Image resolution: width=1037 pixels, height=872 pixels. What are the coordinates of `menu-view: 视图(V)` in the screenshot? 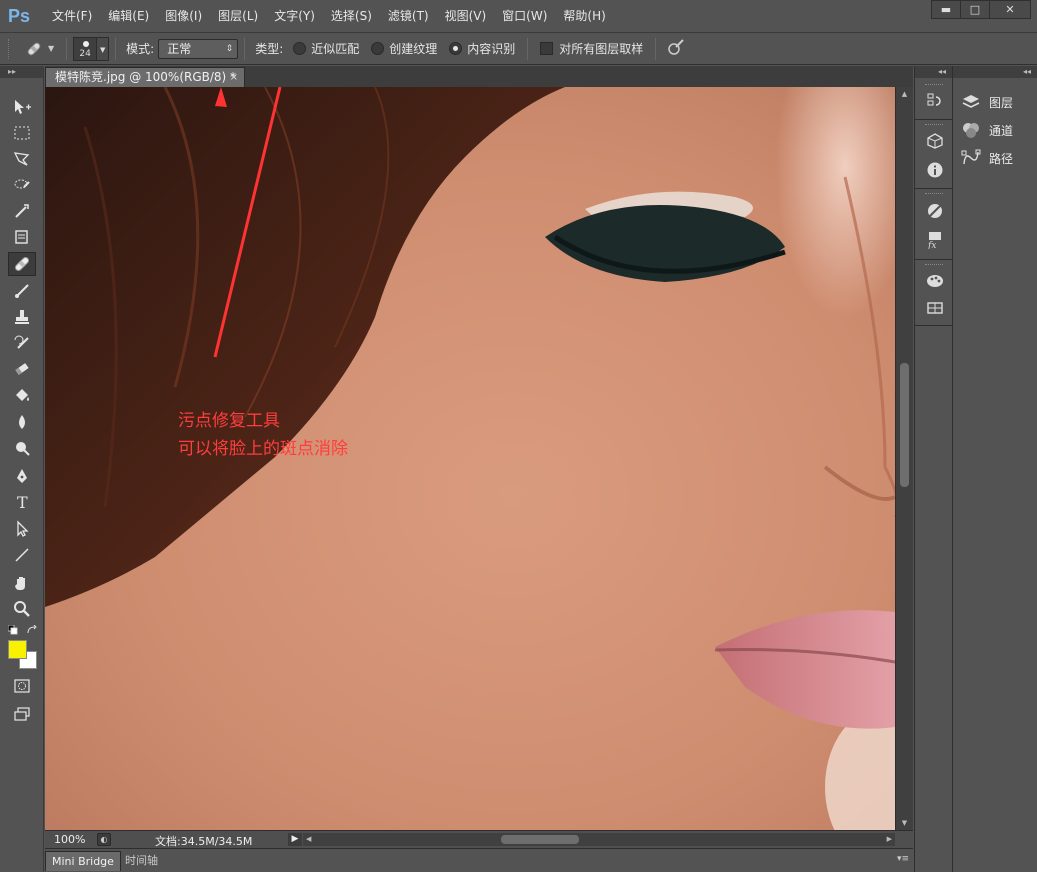 It's located at (466, 16).